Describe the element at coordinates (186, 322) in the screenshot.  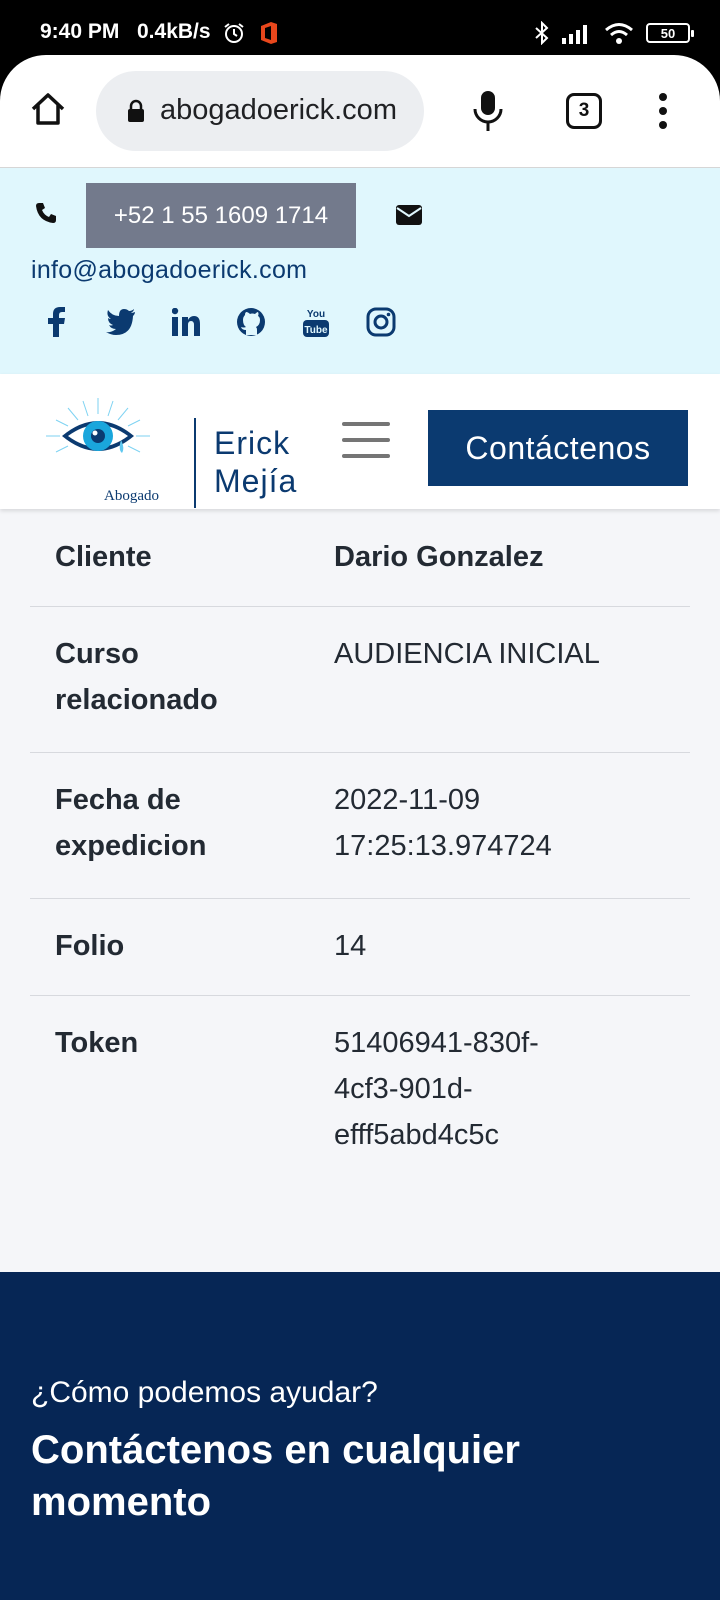
I see `linkedin-icon` at that location.